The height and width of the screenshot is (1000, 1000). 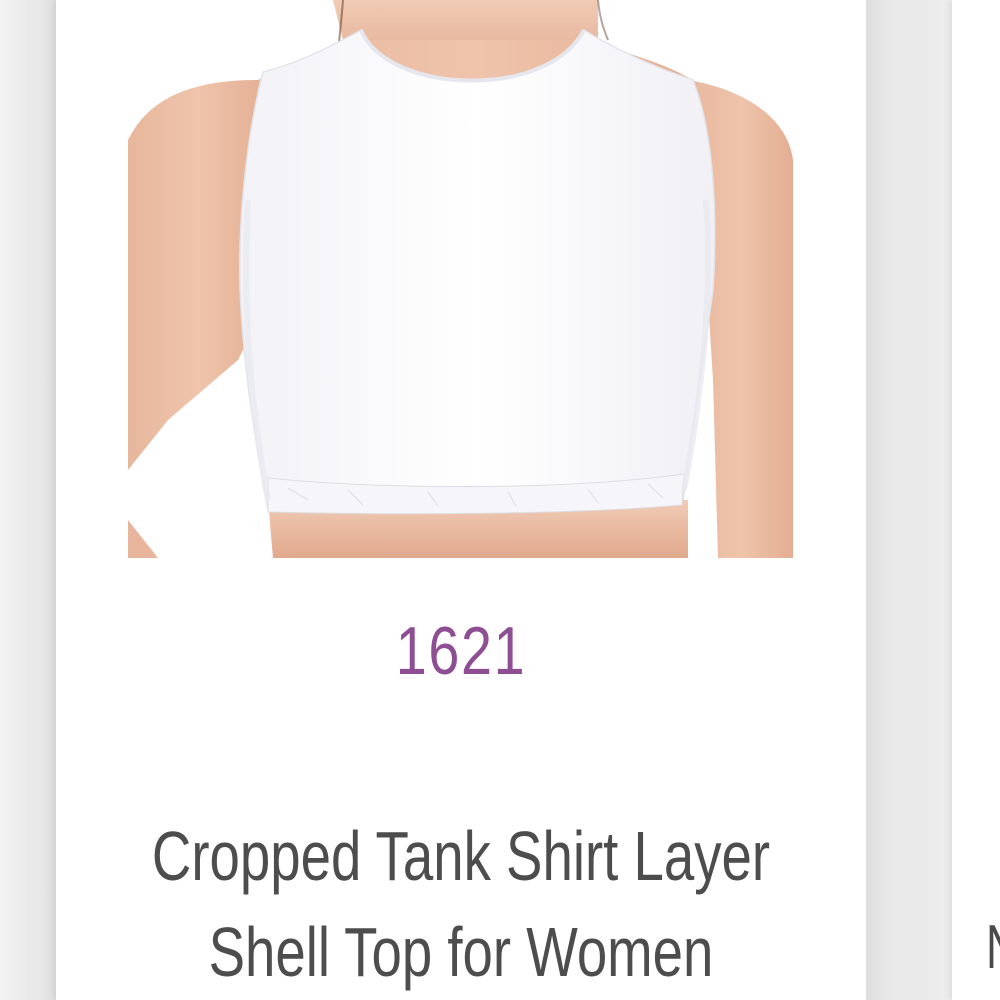 What do you see at coordinates (993, 947) in the screenshot?
I see `next-product-title: N` at bounding box center [993, 947].